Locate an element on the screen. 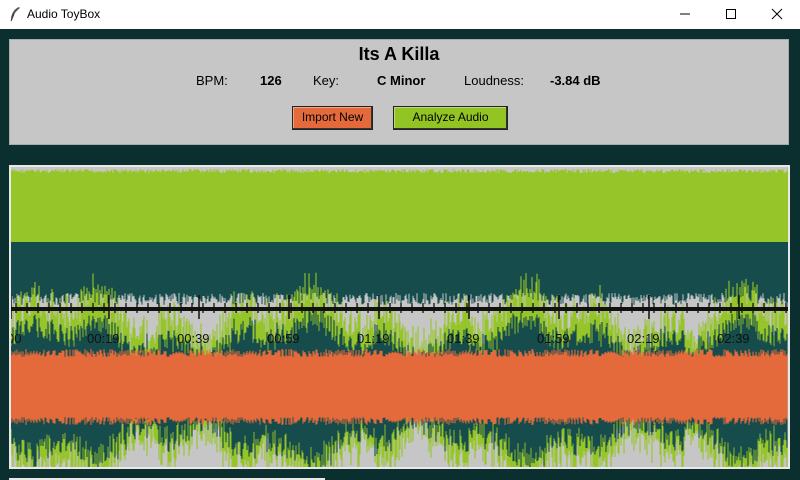  time-label: 00 is located at coordinates (16, 338).